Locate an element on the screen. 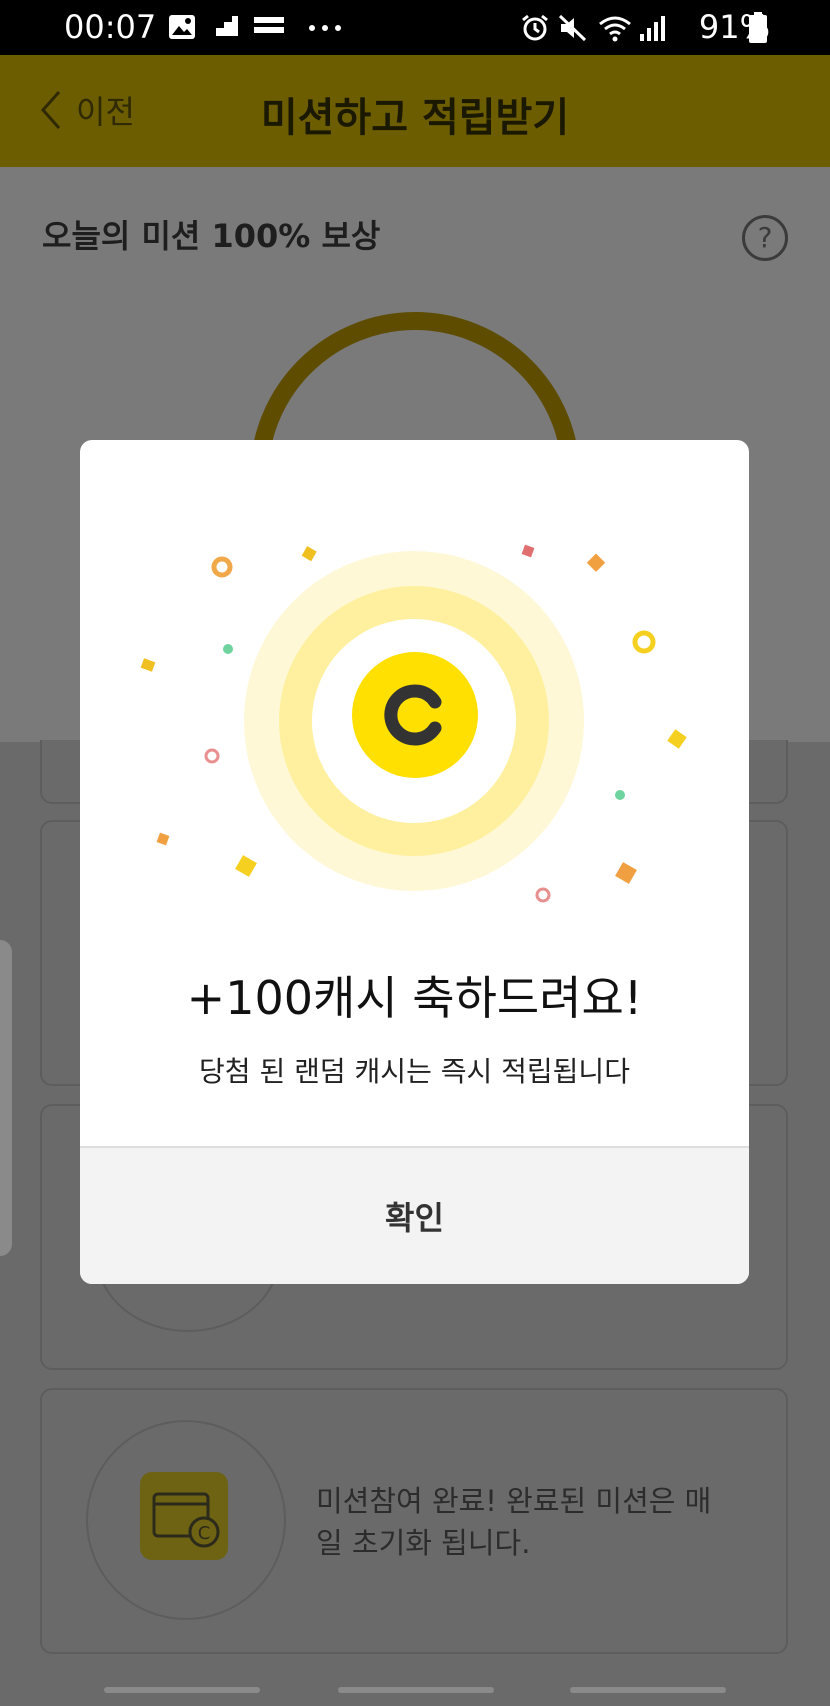 This screenshot has height=1706, width=830. signal-icon is located at coordinates (652, 28).